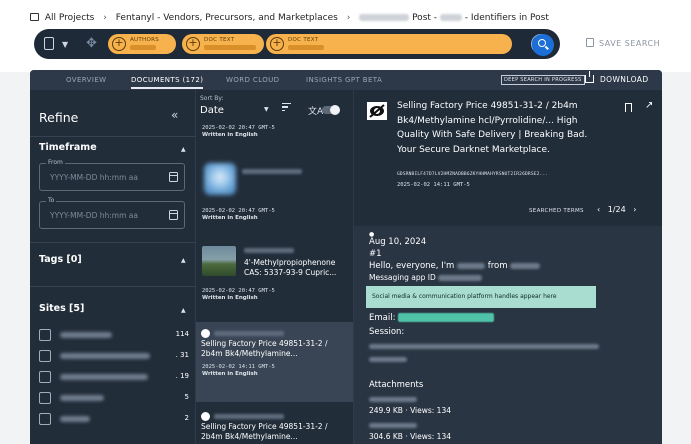  Describe the element at coordinates (389, 44) in the screenshot. I see `query-pill-doc-text-2: + DOC TEXT` at that location.